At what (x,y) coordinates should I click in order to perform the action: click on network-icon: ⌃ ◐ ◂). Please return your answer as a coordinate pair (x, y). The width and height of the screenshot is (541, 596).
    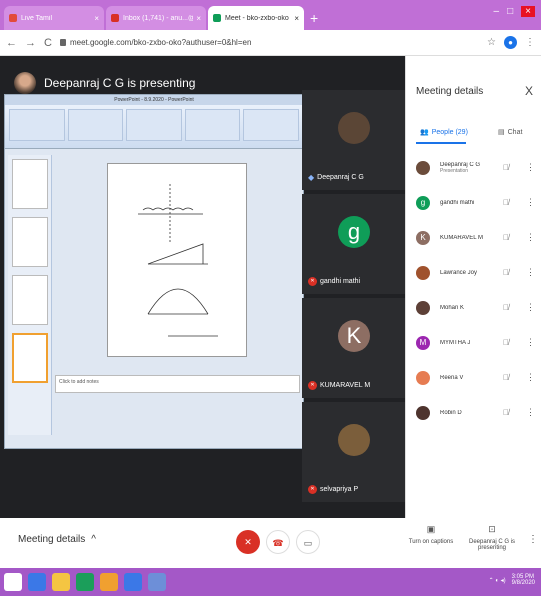
    Looking at the image, I should click on (497, 580).